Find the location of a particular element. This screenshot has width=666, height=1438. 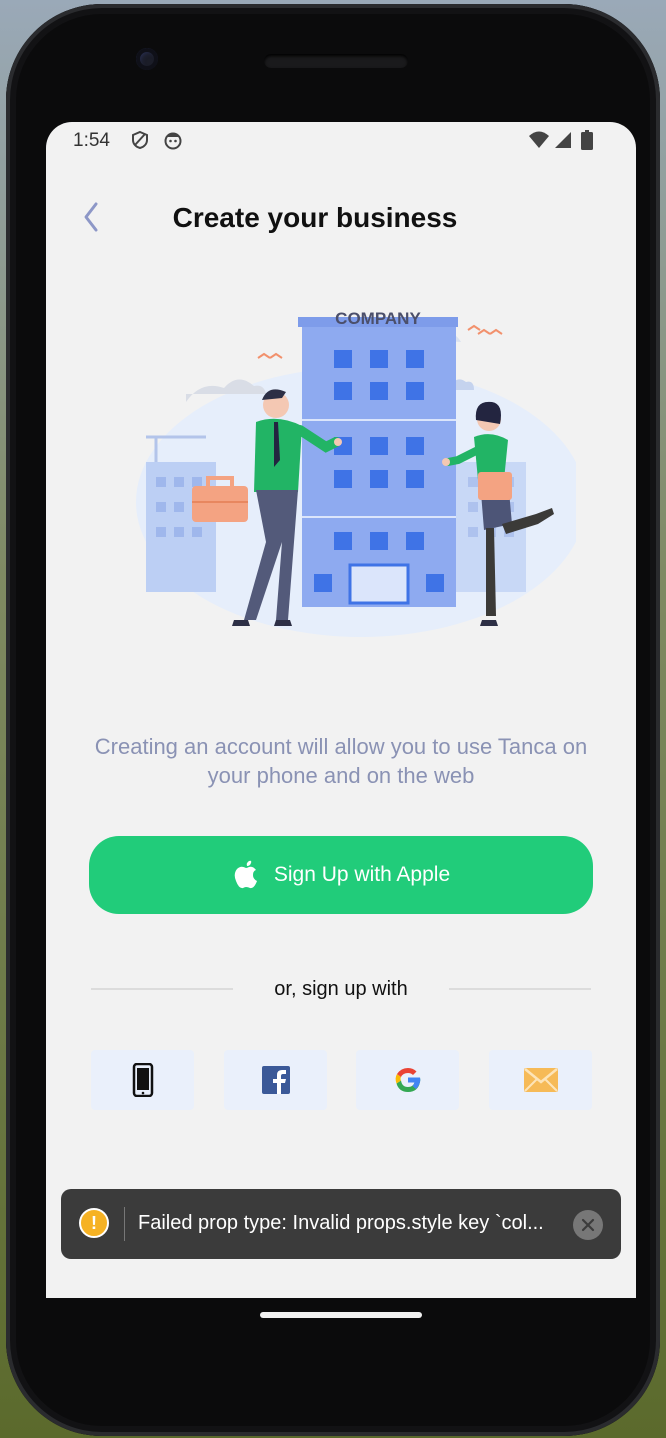

status-bar: 1:54 is located at coordinates (341, 140).